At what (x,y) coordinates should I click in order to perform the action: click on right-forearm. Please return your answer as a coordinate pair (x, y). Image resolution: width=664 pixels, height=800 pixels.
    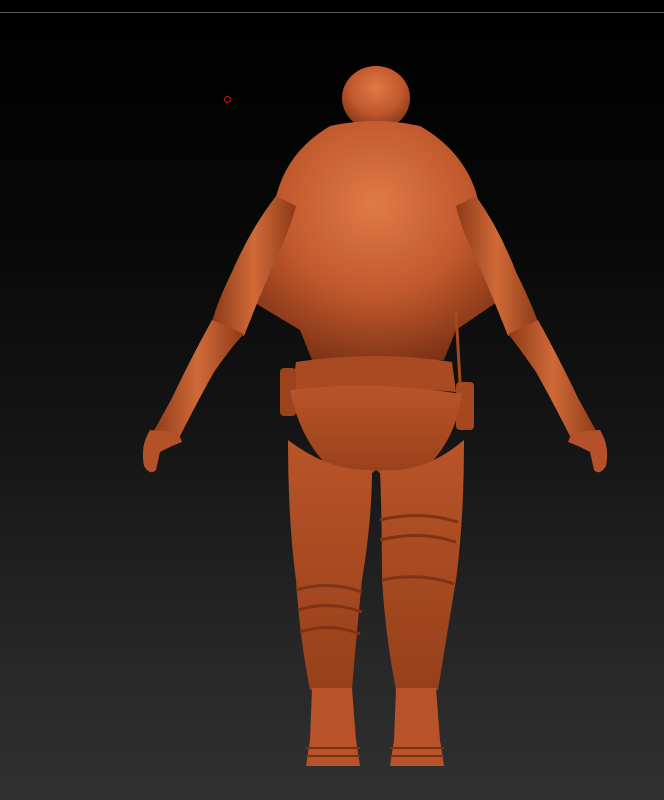
    Looking at the image, I should click on (553, 382).